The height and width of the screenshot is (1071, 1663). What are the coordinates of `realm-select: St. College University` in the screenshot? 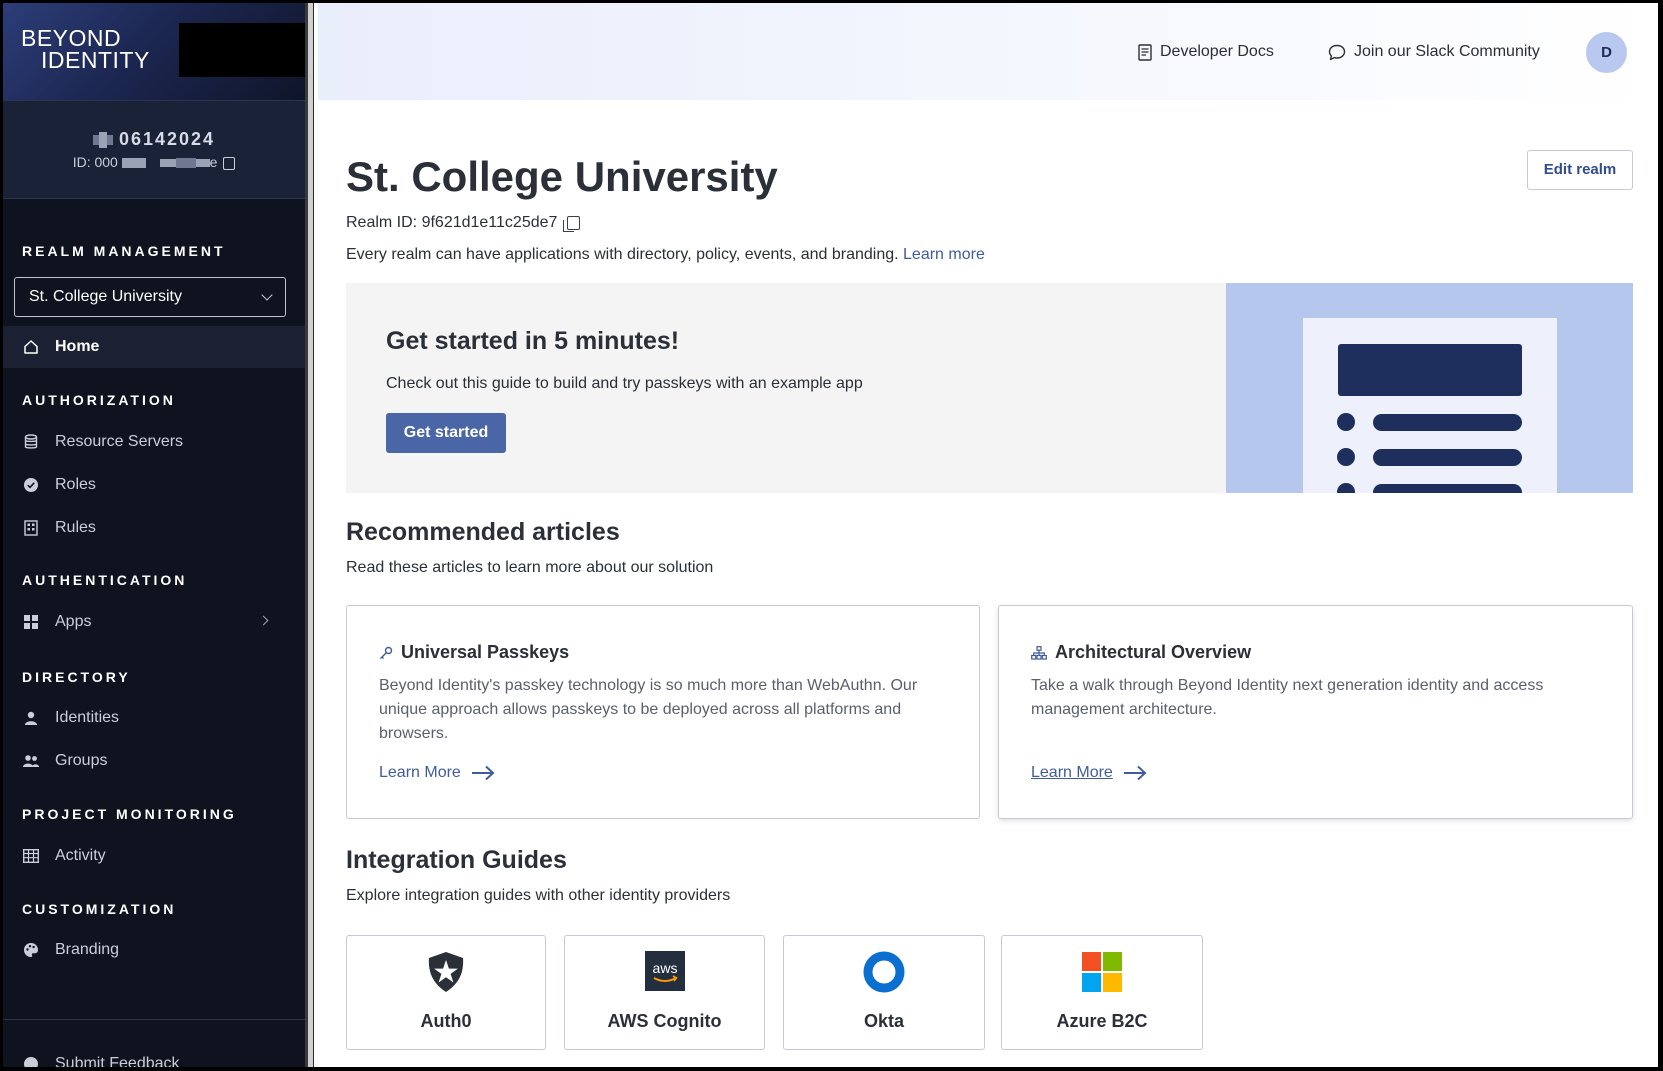 It's located at (150, 297).